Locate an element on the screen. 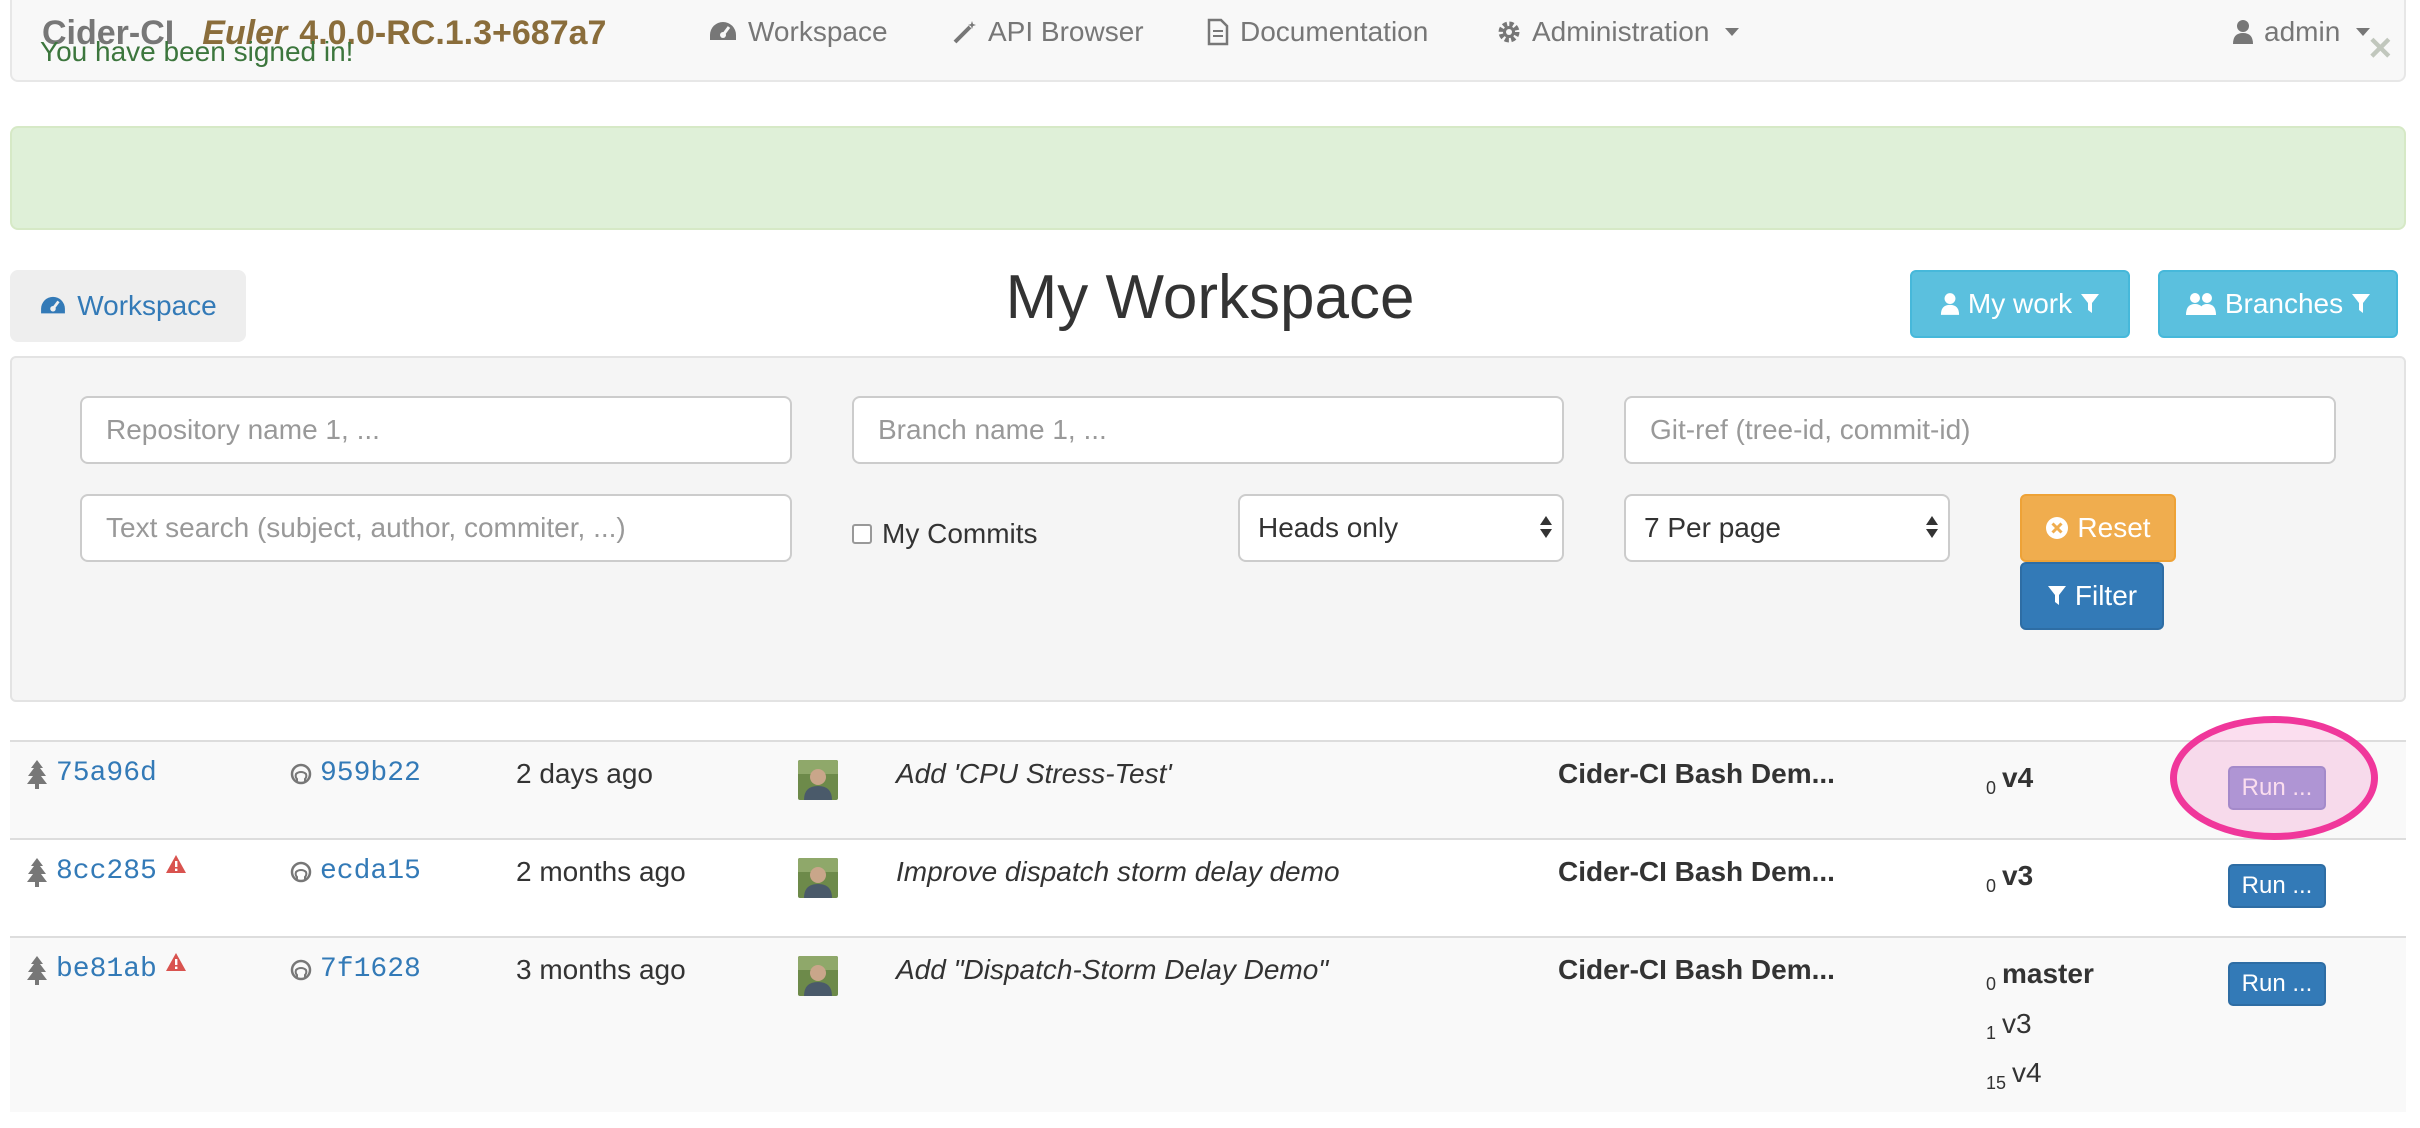  magic-wand-icon is located at coordinates (965, 32).